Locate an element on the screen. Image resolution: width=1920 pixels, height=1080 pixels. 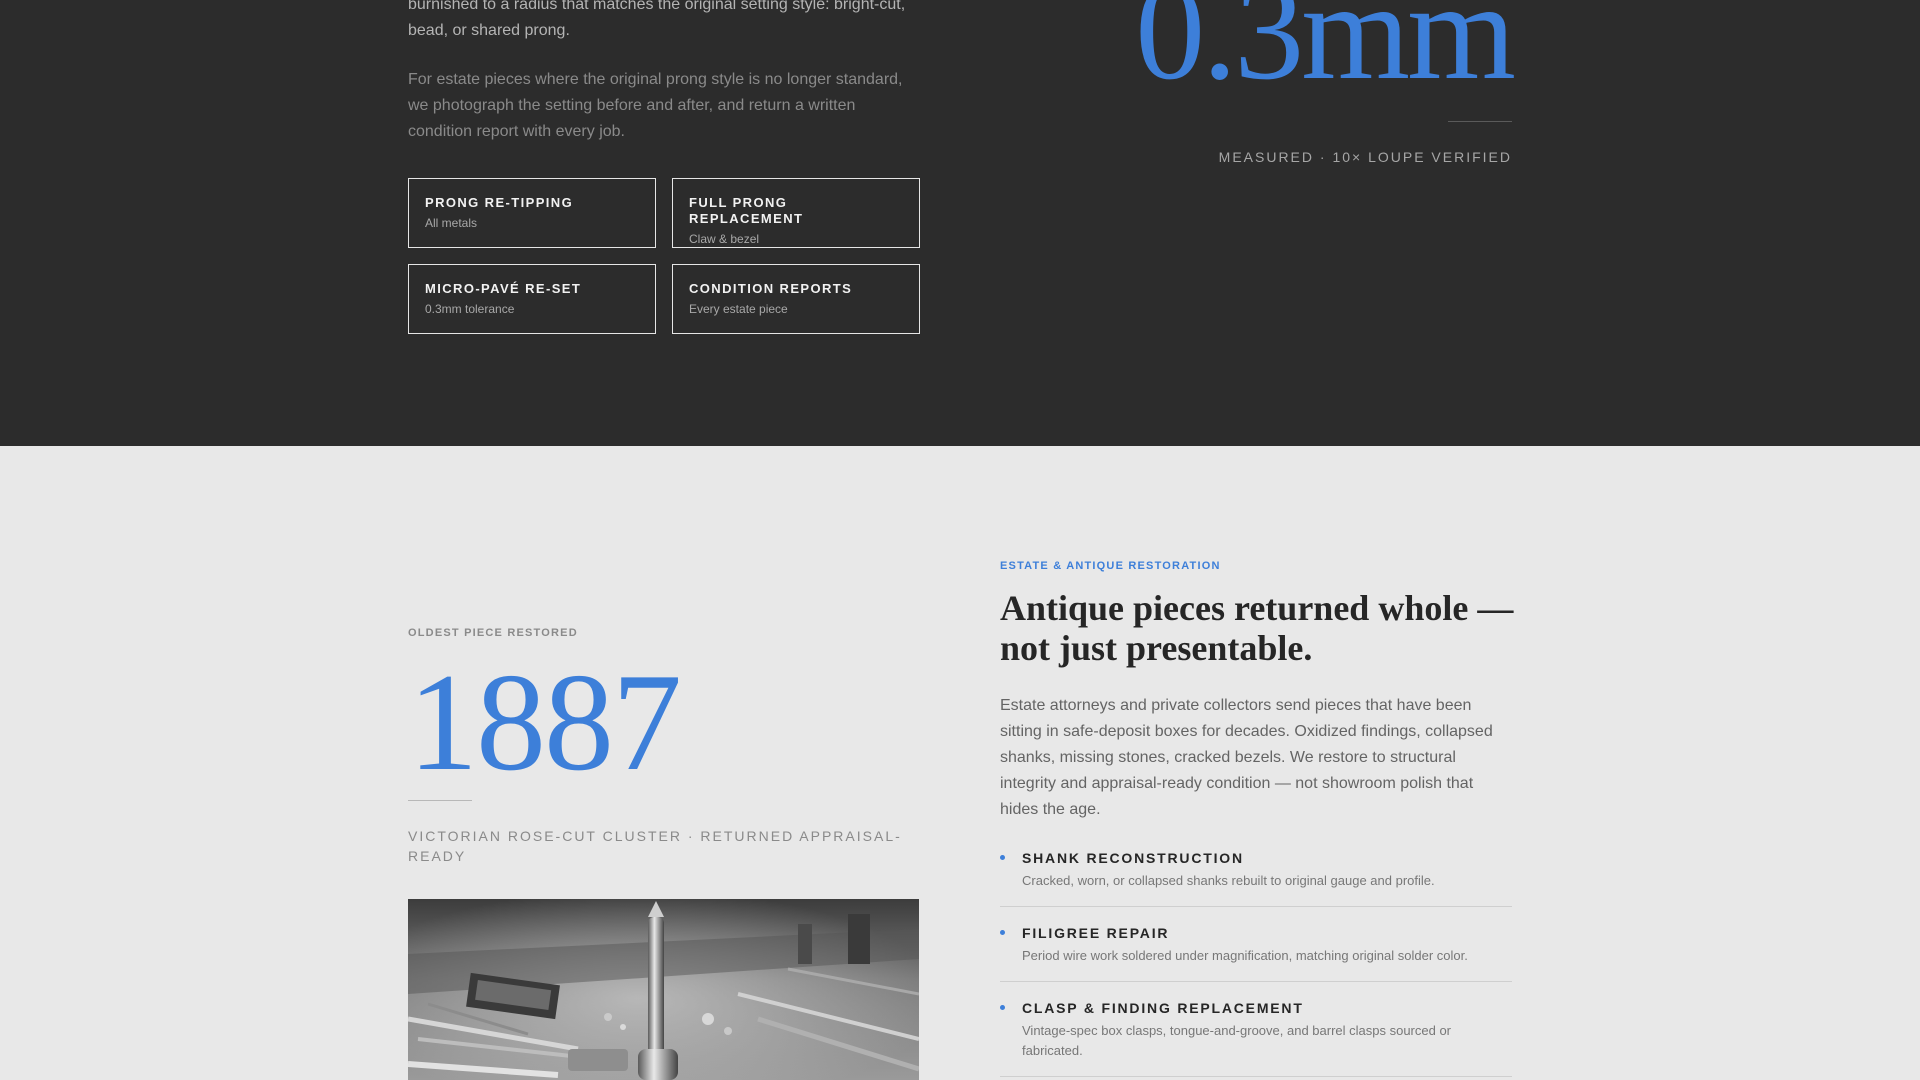
service-title: MICRO-PAVÉ RE-SET is located at coordinates (503, 288).